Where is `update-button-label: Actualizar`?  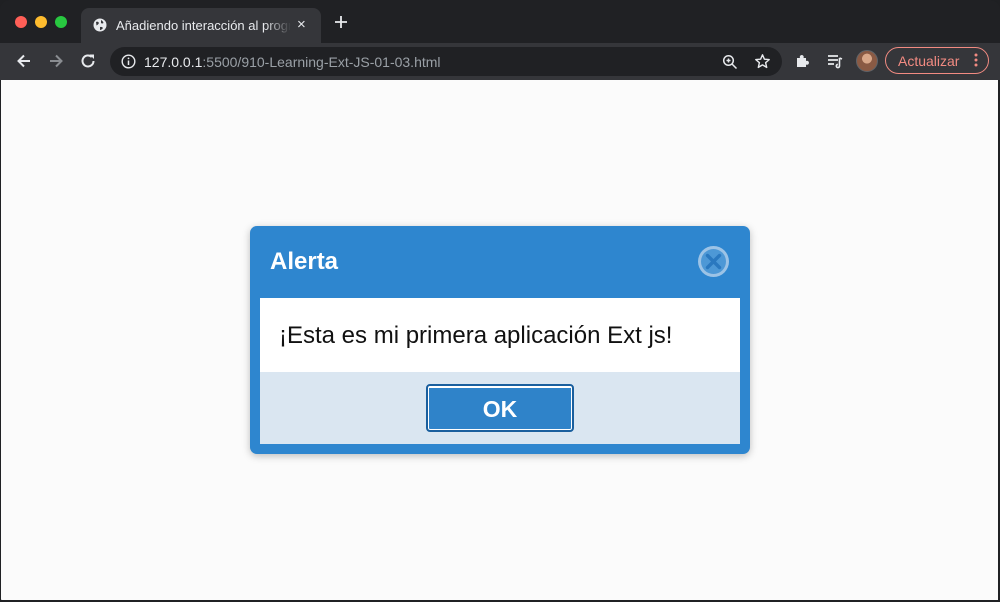 update-button-label: Actualizar is located at coordinates (929, 61).